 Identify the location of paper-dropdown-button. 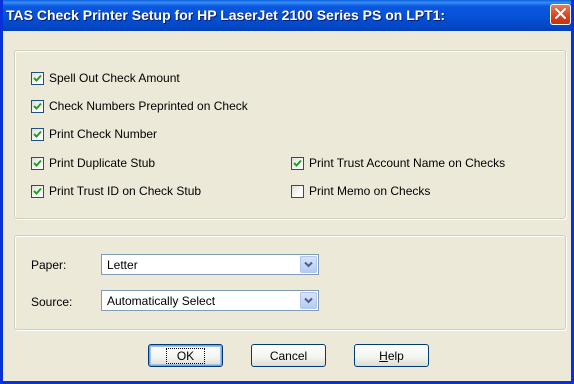
(308, 264).